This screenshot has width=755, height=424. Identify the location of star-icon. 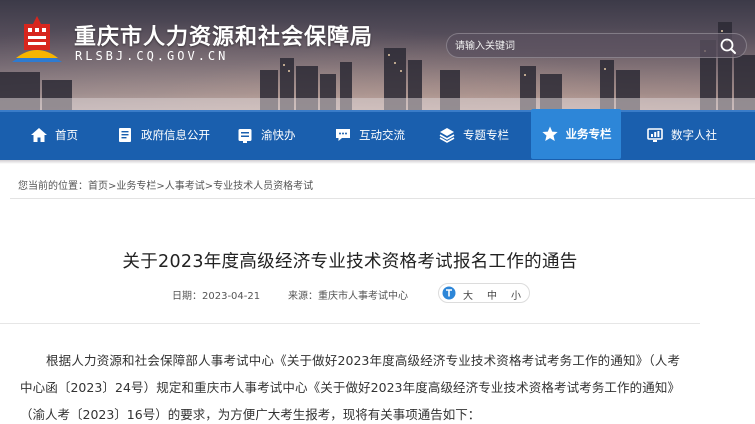
(549, 133).